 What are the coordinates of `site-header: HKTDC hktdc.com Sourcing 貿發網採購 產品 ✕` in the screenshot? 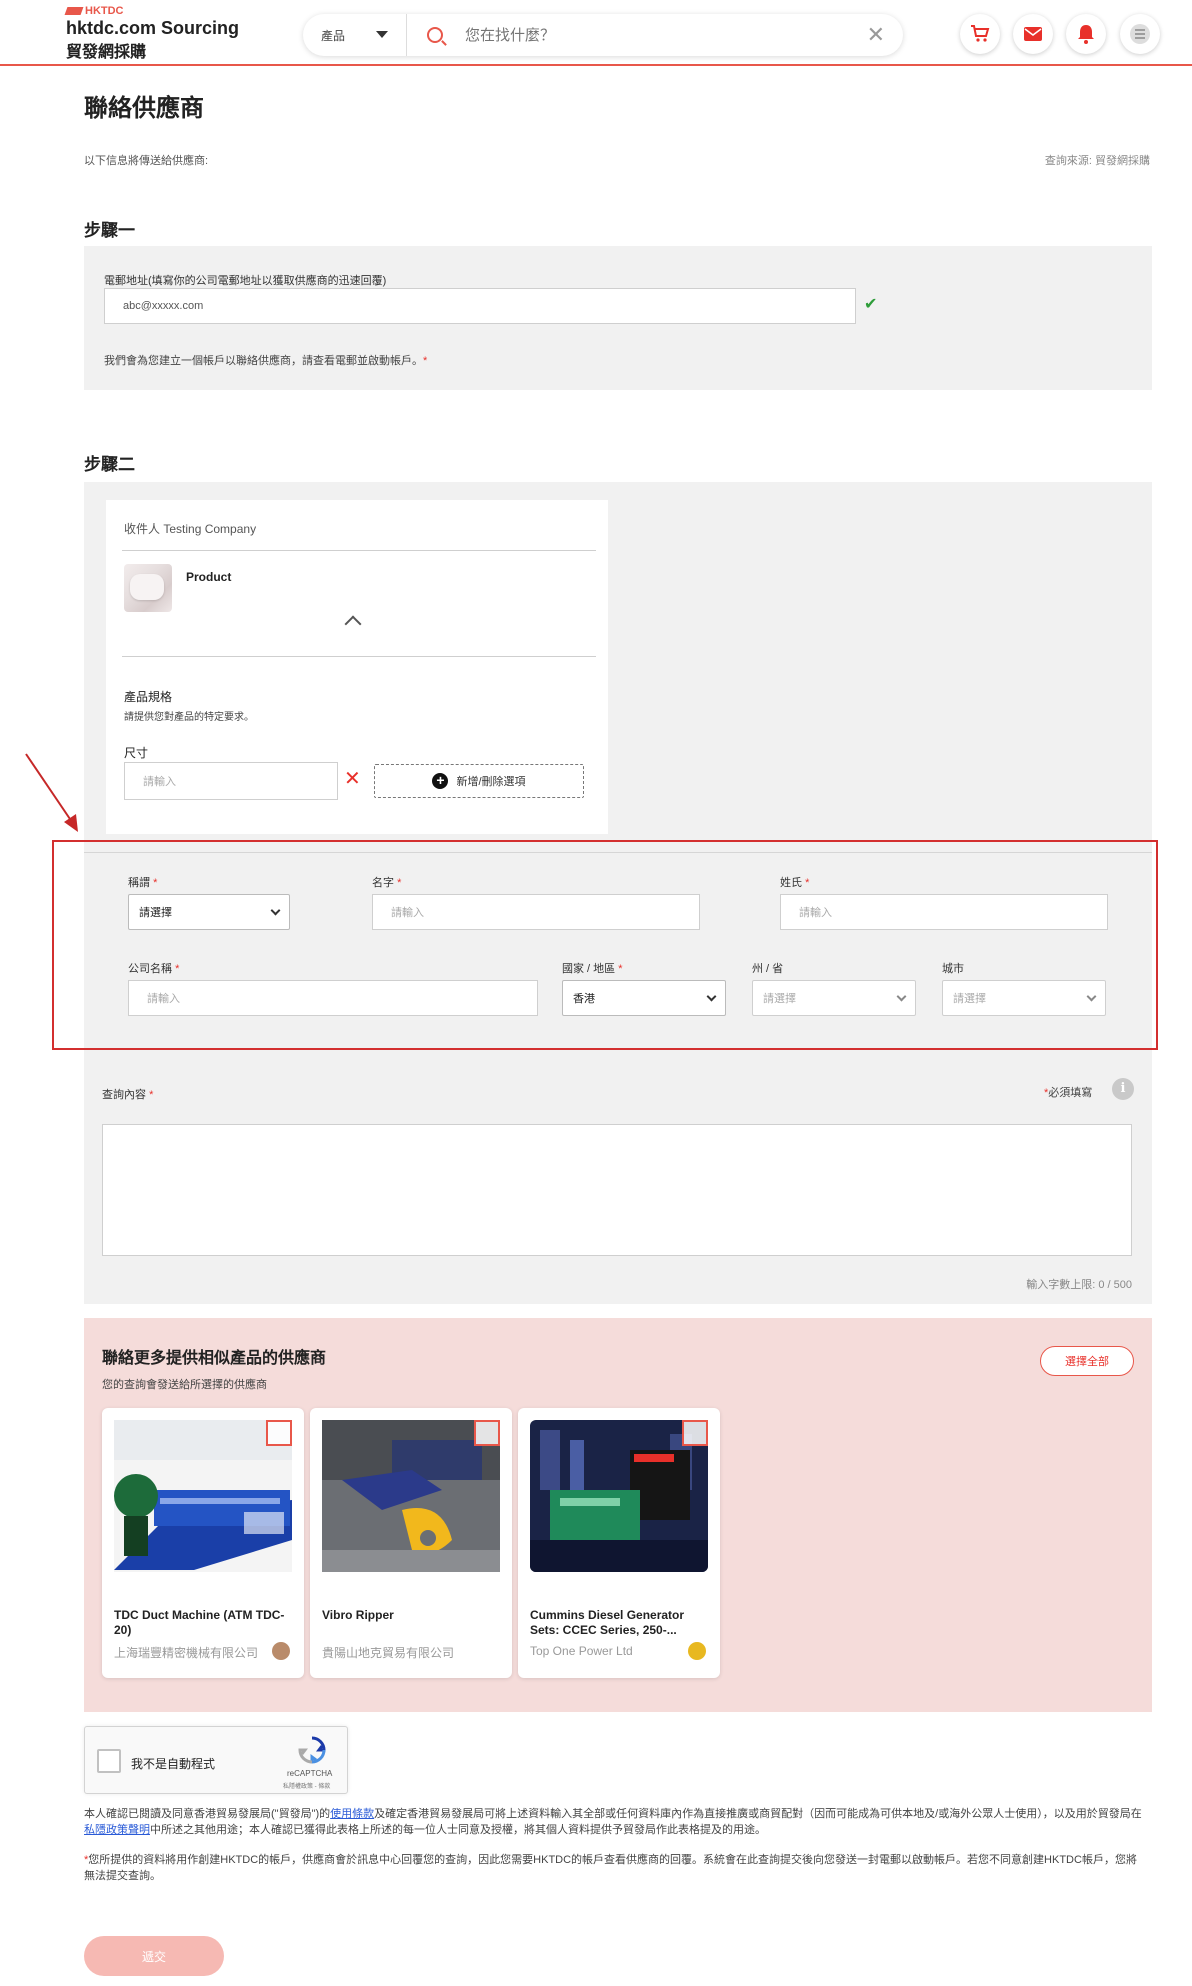 It's located at (596, 33).